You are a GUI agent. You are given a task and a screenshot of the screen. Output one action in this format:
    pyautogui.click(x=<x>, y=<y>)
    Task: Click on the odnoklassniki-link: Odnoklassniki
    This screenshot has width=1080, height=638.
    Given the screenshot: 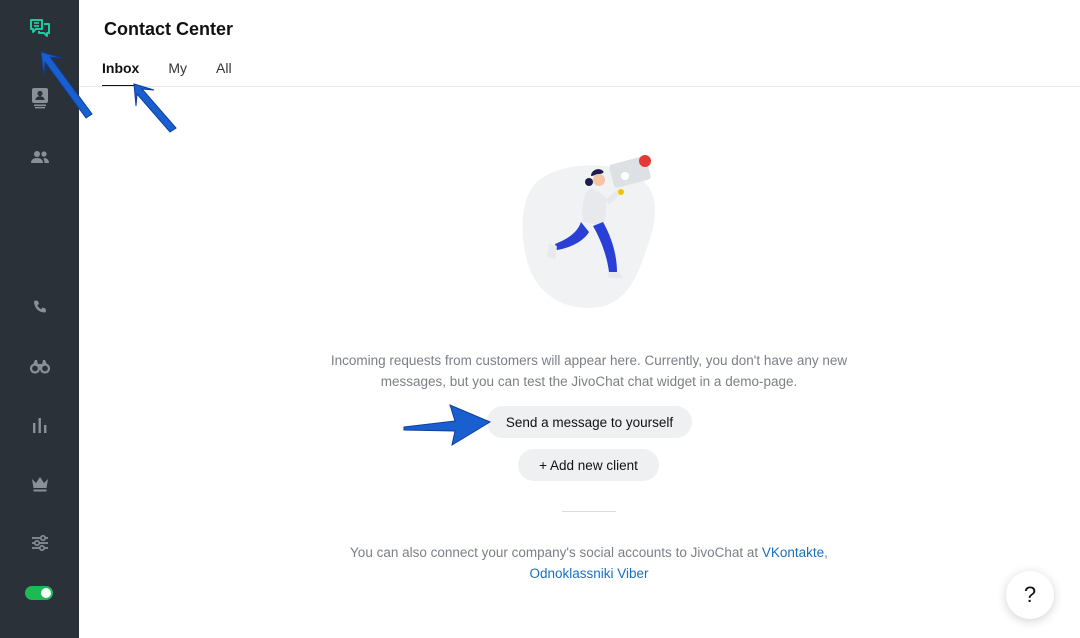 What is the action you would take?
    pyautogui.click(x=571, y=573)
    